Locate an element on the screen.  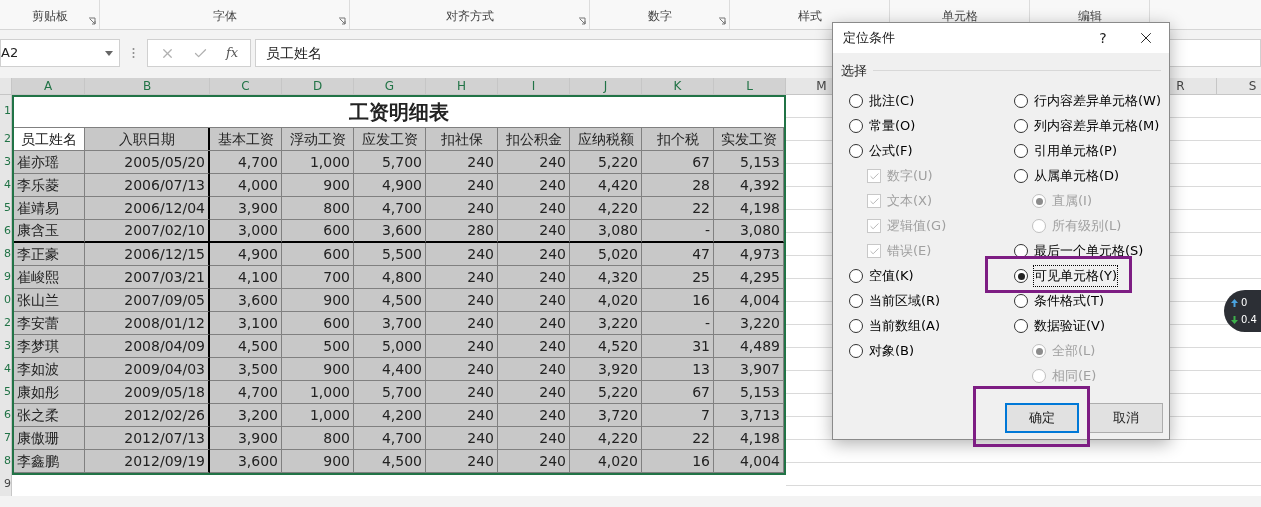
option-label: 数字(U) is located at coordinates (910, 176).